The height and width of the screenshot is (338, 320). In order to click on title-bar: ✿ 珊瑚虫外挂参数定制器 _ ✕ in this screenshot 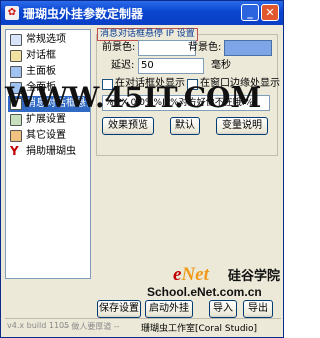, I will do `click(142, 13)`.